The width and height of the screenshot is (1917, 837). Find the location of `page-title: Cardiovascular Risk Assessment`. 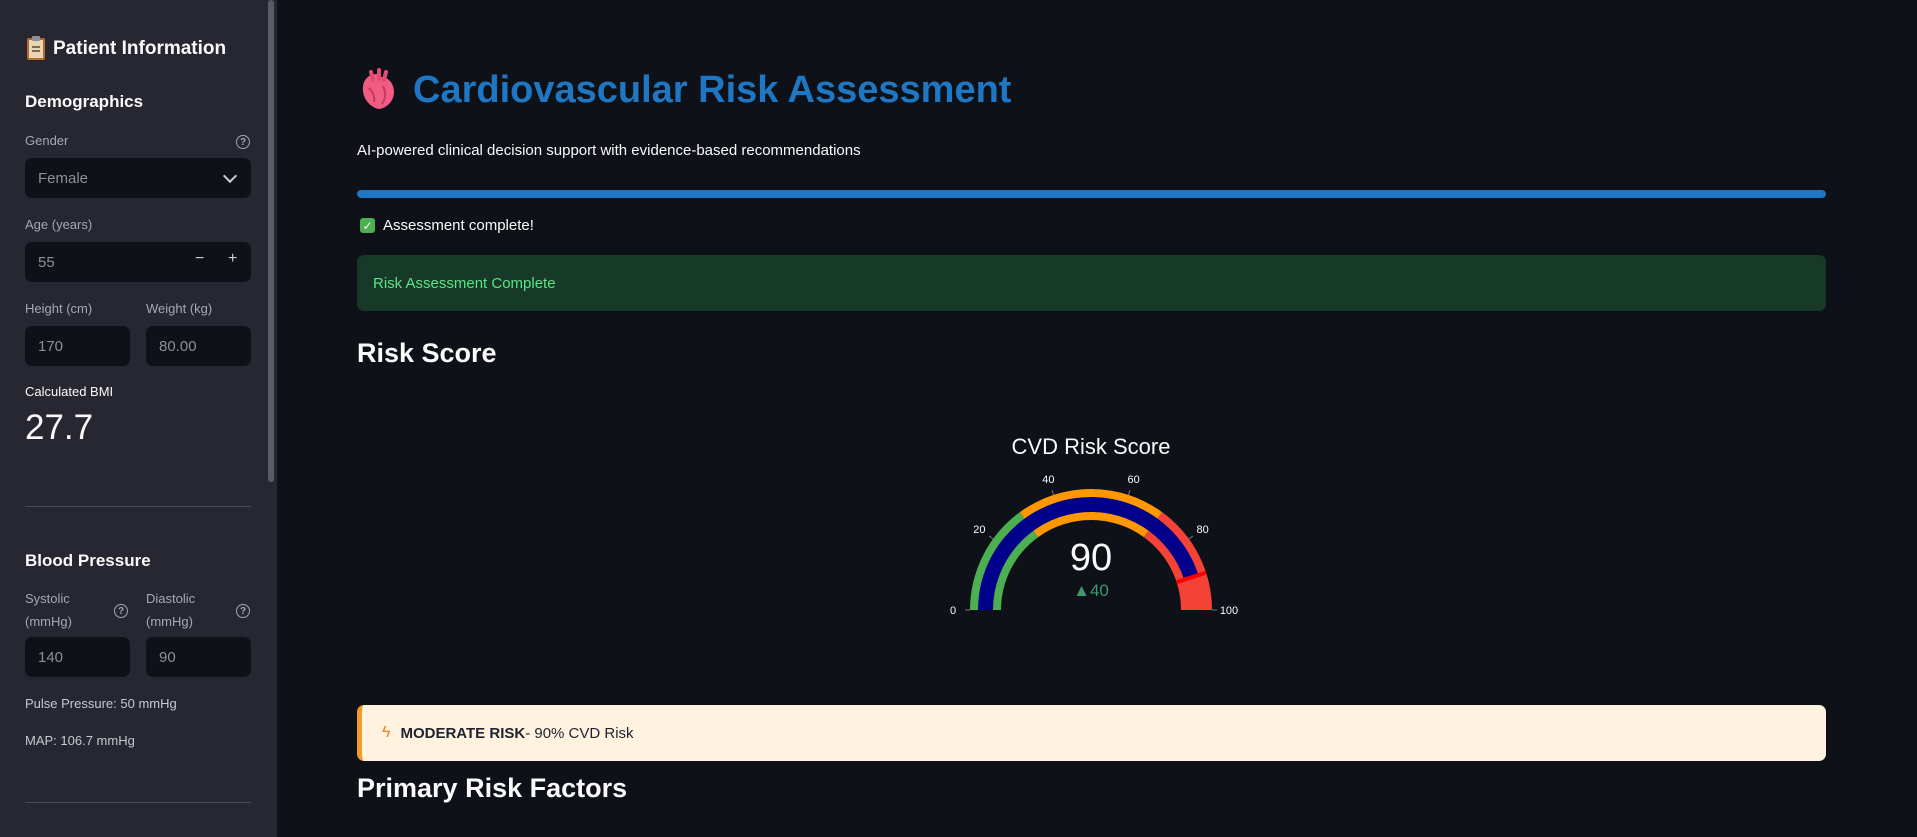

page-title: Cardiovascular Risk Assessment is located at coordinates (684, 90).